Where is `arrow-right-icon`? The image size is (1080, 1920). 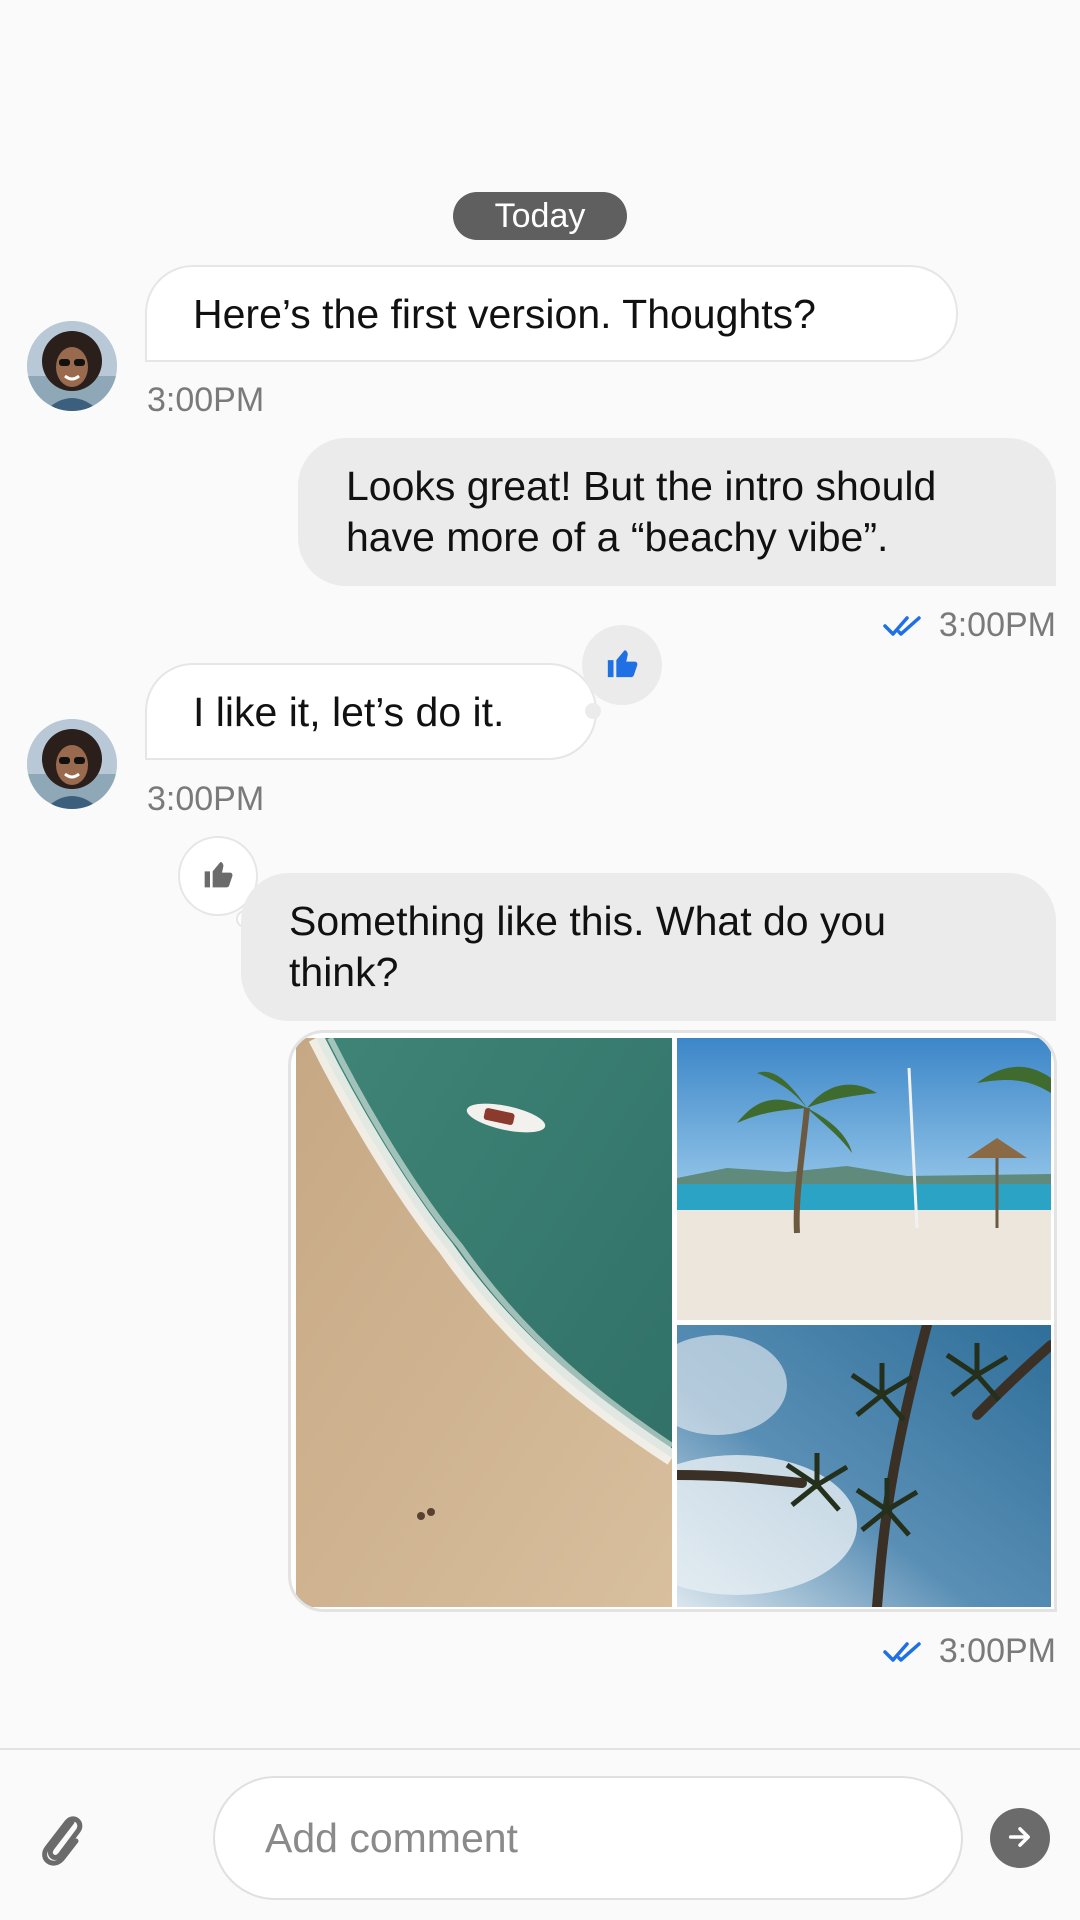 arrow-right-icon is located at coordinates (1020, 1838).